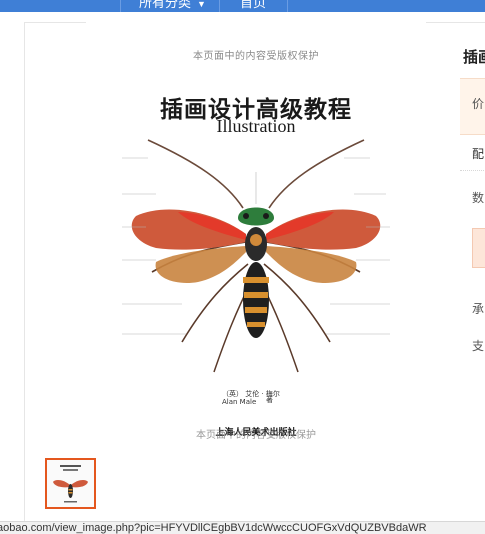  I want to click on product-info-panel: 插画 价 配 数 承 支, so click(472, 267).